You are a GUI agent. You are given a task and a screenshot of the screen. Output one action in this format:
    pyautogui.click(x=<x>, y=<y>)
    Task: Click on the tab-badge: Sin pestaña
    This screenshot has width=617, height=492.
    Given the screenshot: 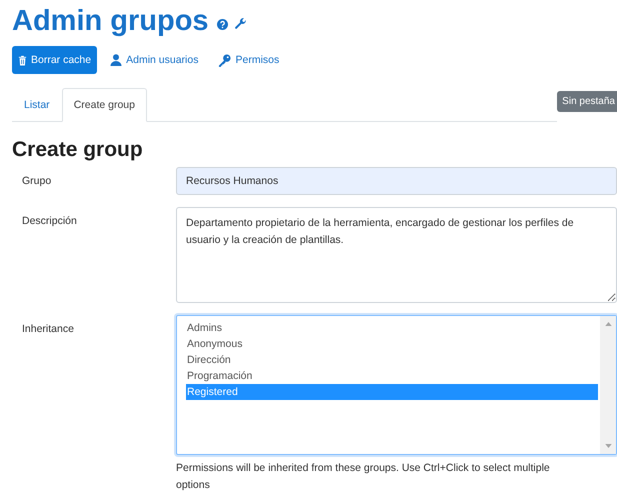 What is the action you would take?
    pyautogui.click(x=587, y=101)
    